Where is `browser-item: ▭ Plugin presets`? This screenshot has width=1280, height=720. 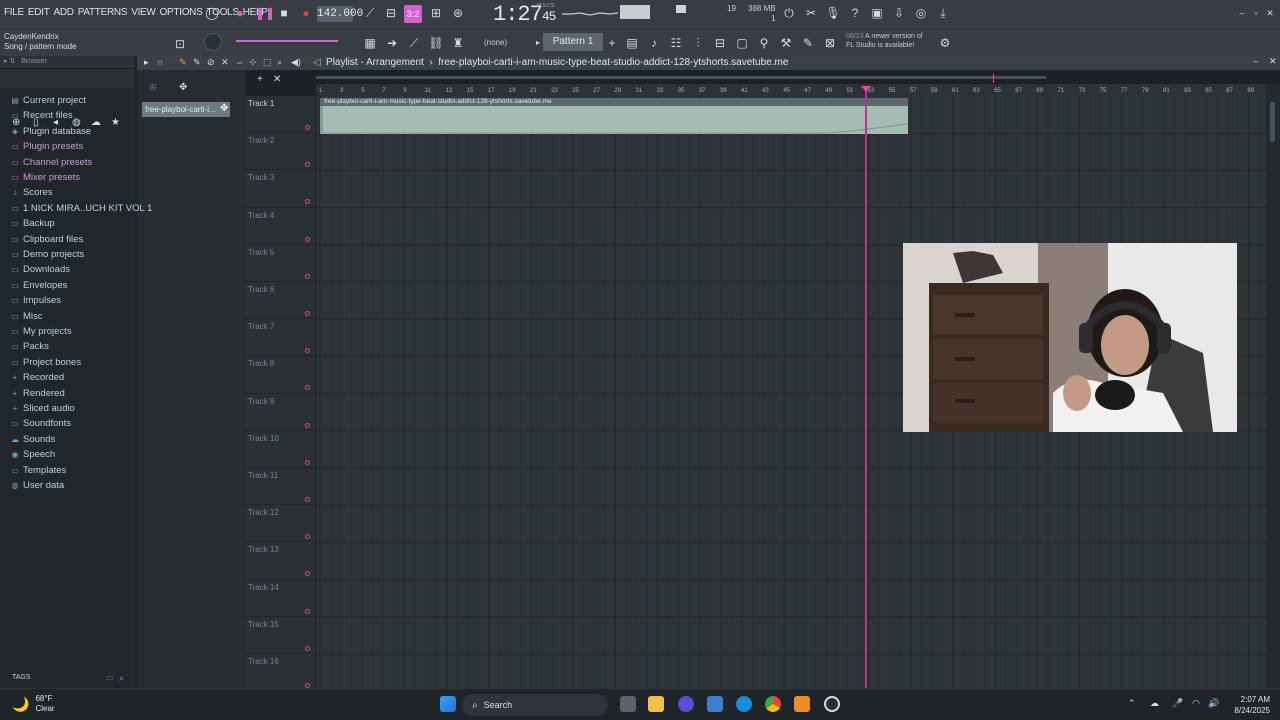
browser-item: ▭ Plugin presets is located at coordinates (46, 146).